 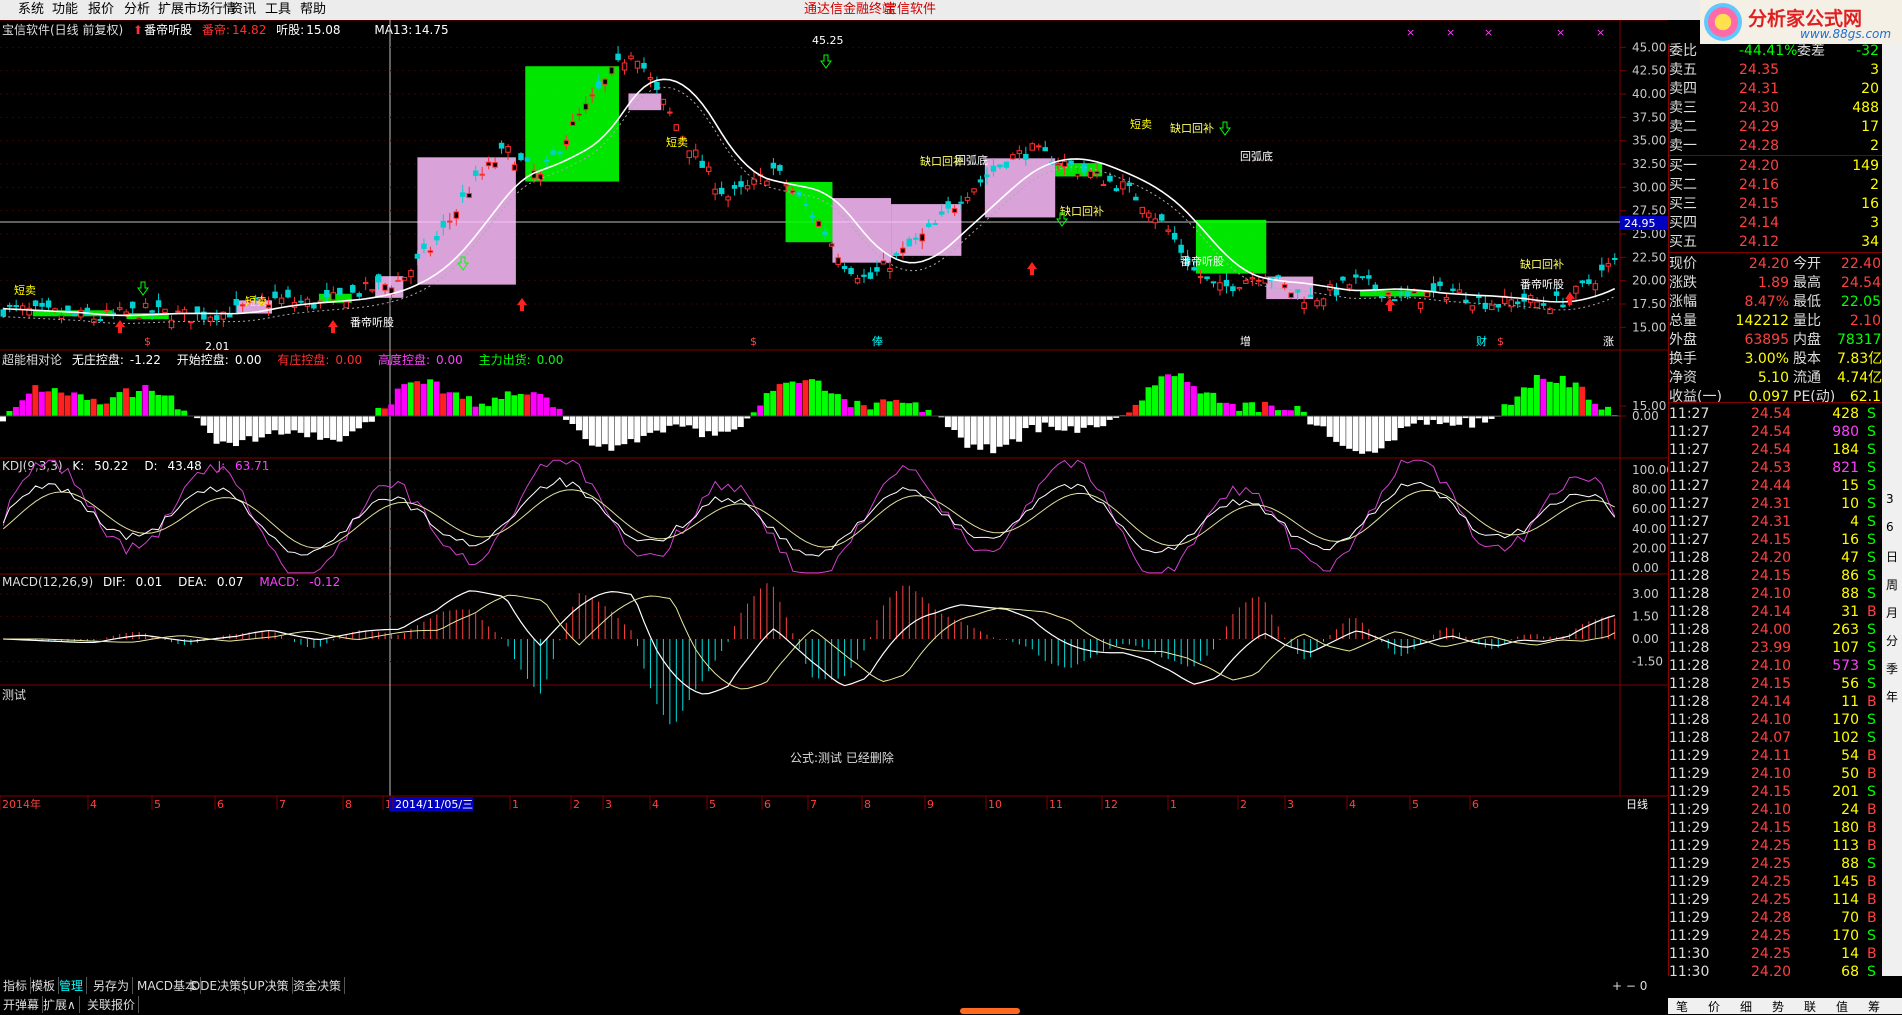 What do you see at coordinates (60, 1004) in the screenshot?
I see `bottom-tab2-1: 扩展∧` at bounding box center [60, 1004].